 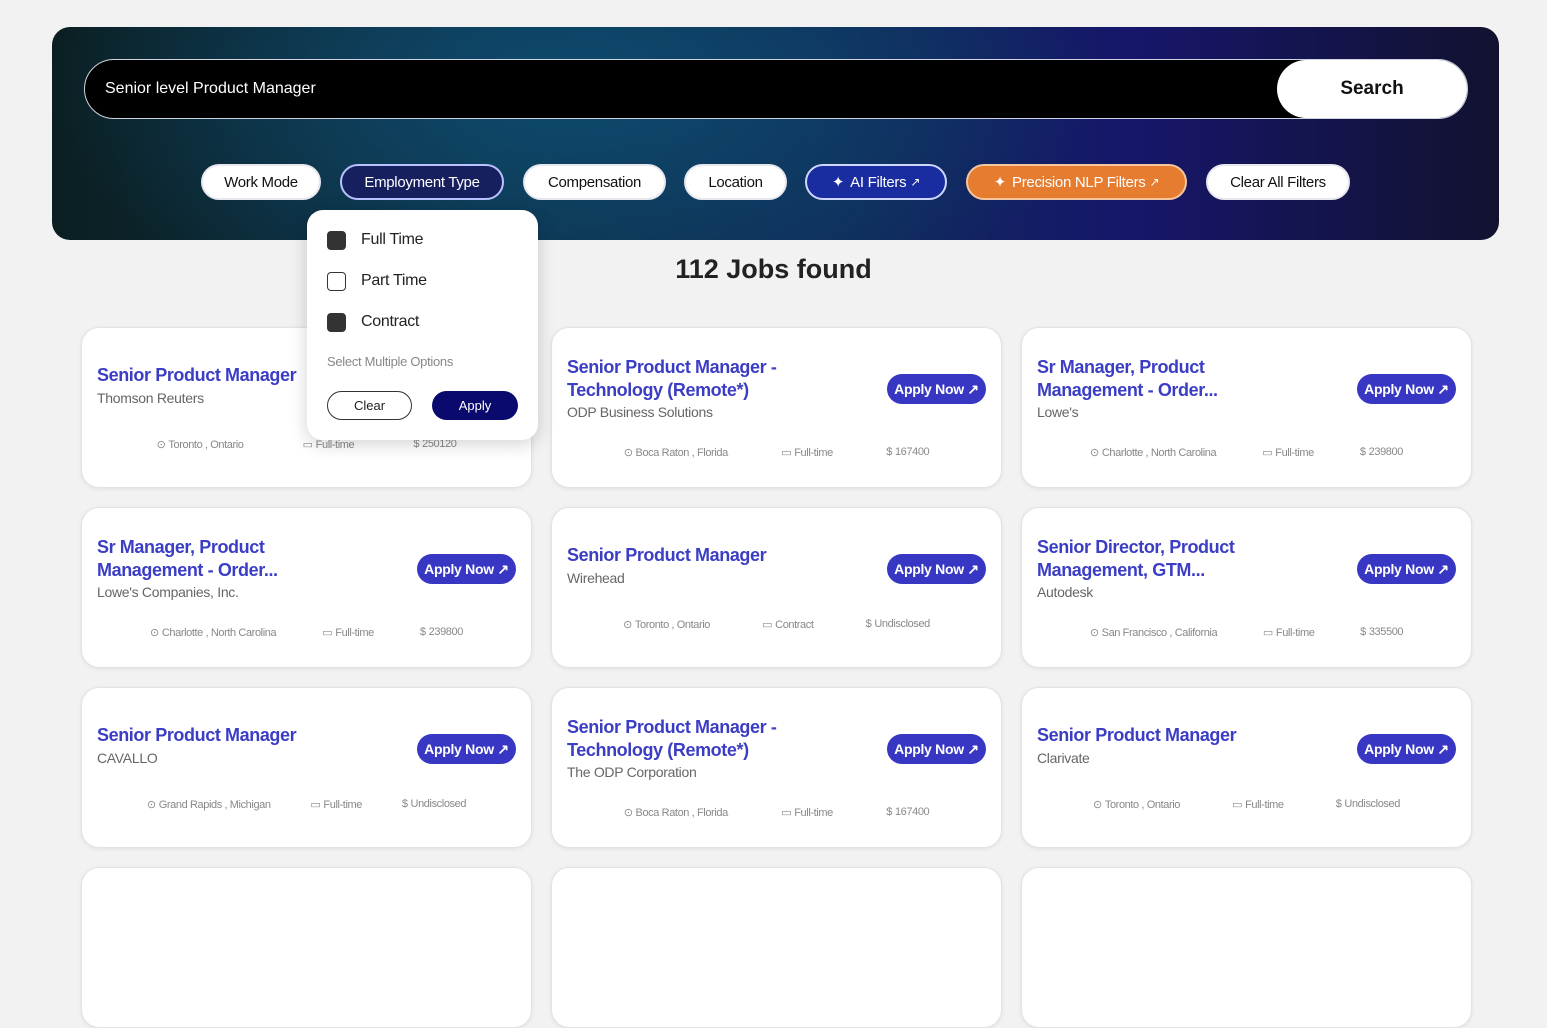 What do you see at coordinates (336, 240) in the screenshot?
I see `checkbox-full-time` at bounding box center [336, 240].